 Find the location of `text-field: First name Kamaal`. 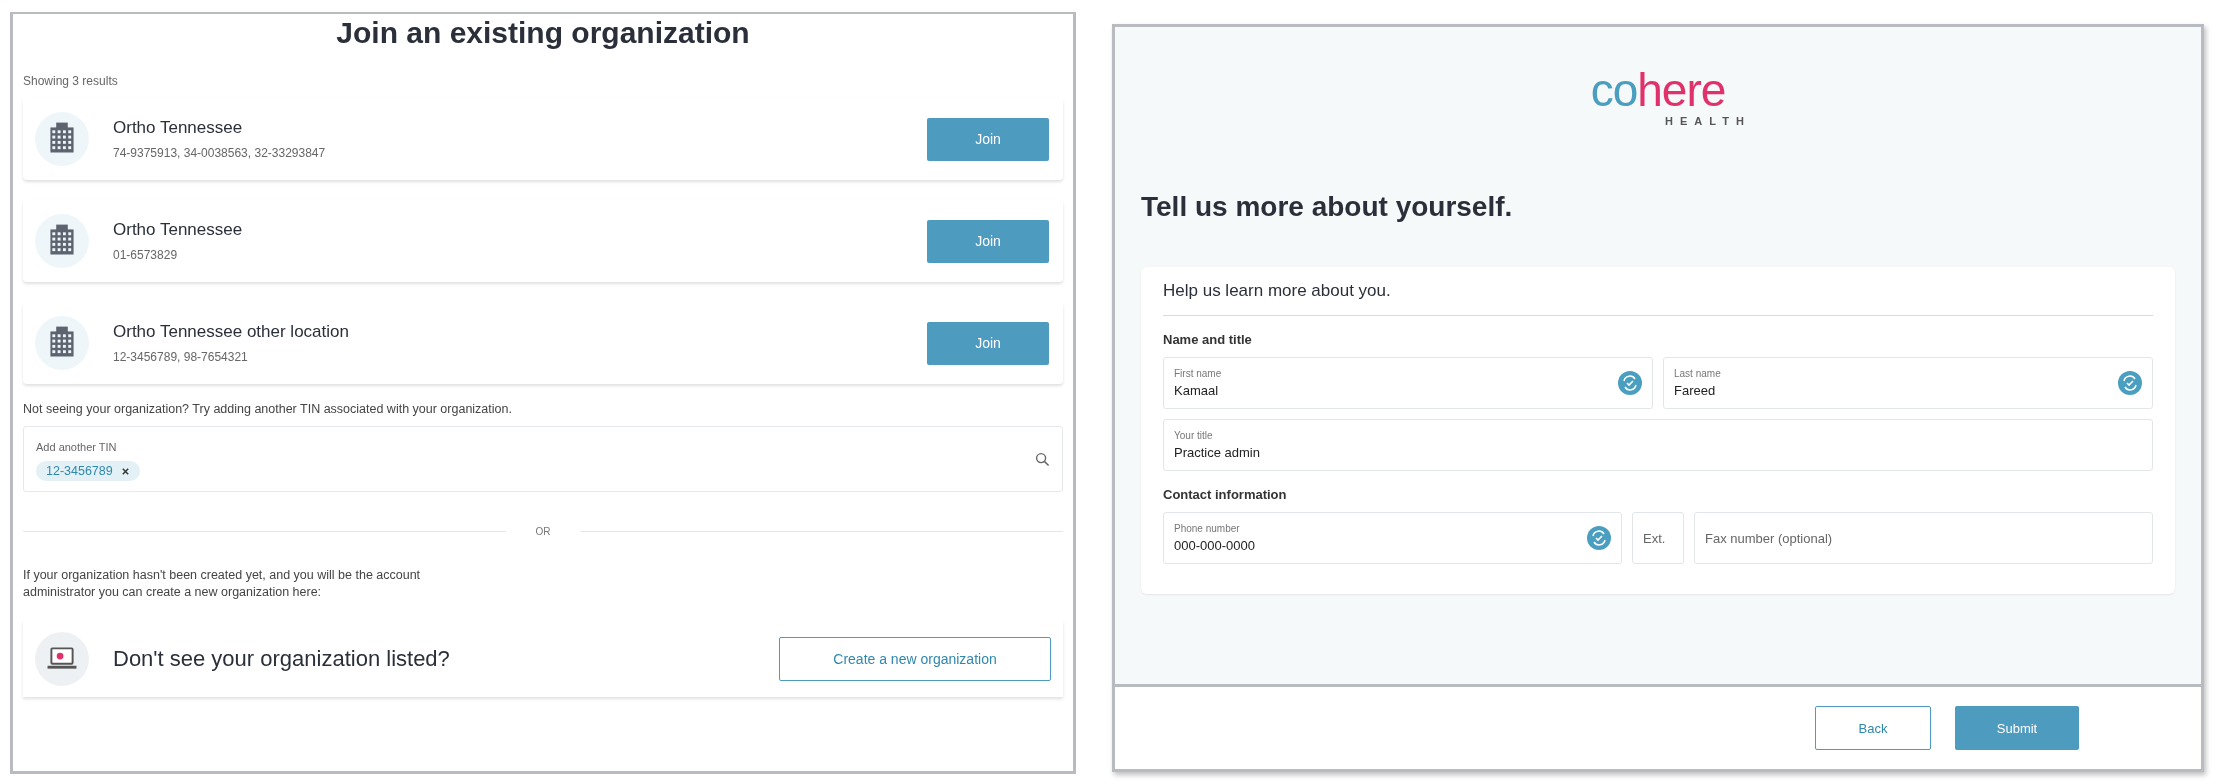

text-field: First name Kamaal is located at coordinates (1408, 383).